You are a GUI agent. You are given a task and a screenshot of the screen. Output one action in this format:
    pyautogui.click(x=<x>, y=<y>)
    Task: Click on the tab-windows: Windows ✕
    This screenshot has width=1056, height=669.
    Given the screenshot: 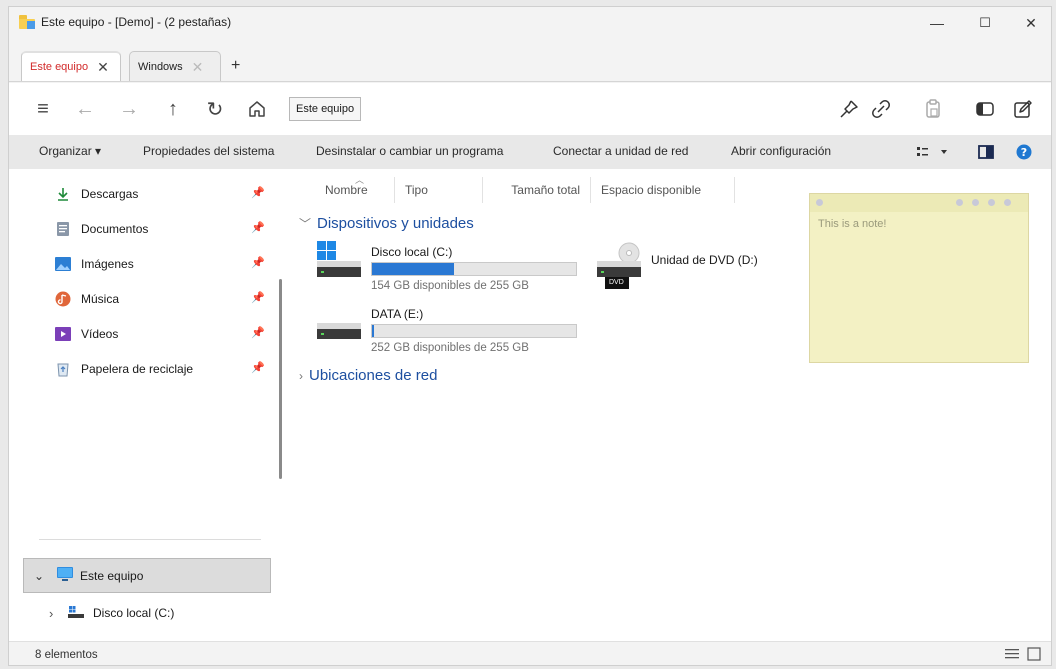 What is the action you would take?
    pyautogui.click(x=175, y=66)
    